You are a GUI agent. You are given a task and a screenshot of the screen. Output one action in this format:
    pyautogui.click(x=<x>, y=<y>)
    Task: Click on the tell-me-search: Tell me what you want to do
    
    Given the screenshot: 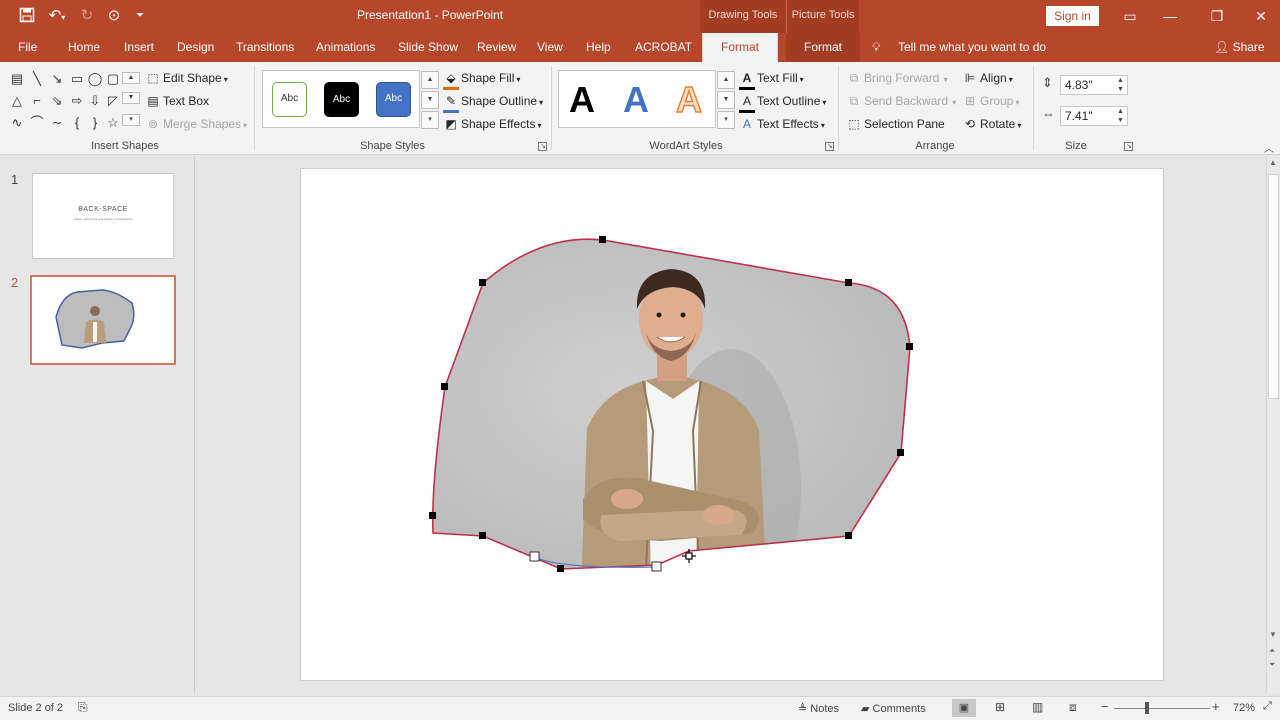 What is the action you would take?
    pyautogui.click(x=972, y=47)
    